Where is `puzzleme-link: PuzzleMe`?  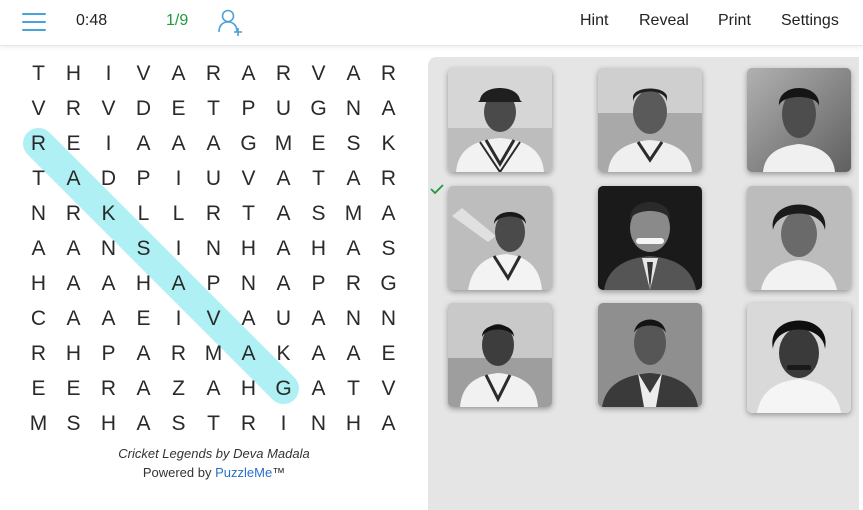 puzzleme-link: PuzzleMe is located at coordinates (243, 472).